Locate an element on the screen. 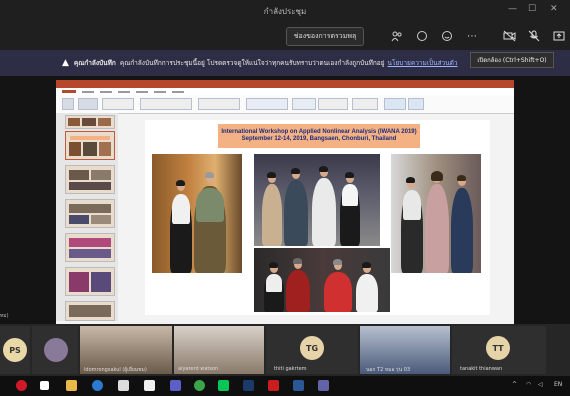  participant-name: นอก T2 หมอ รุ่น 03 is located at coordinates (388, 370).